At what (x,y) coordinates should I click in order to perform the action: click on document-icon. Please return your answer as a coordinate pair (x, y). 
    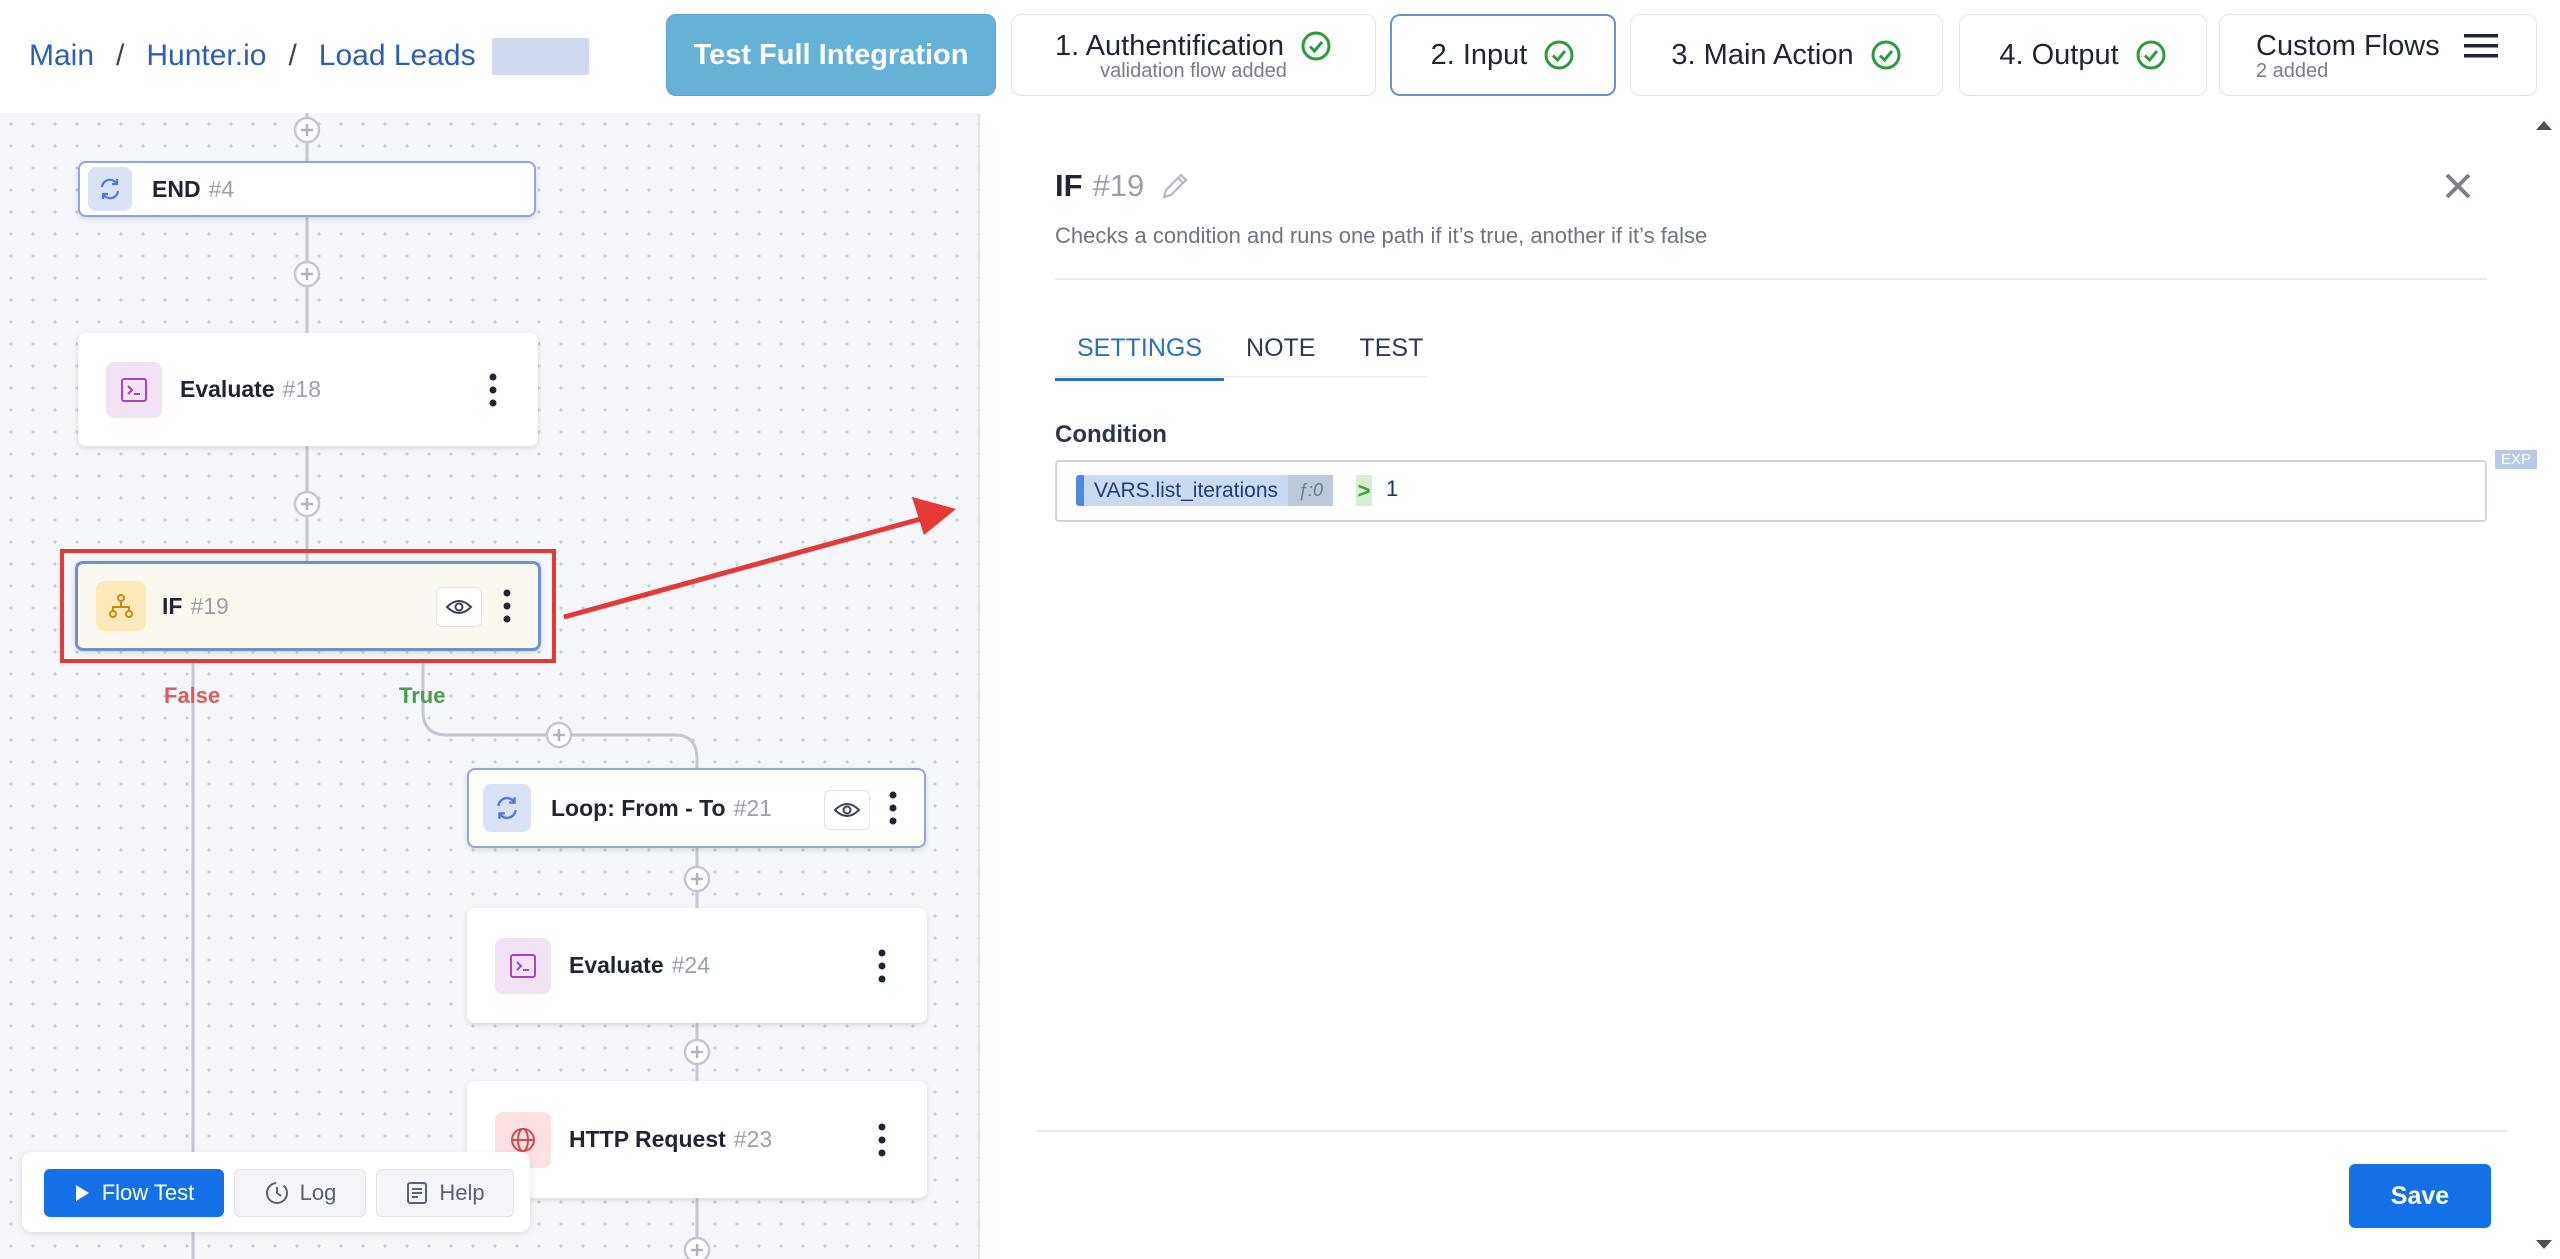
    Looking at the image, I should click on (417, 1193).